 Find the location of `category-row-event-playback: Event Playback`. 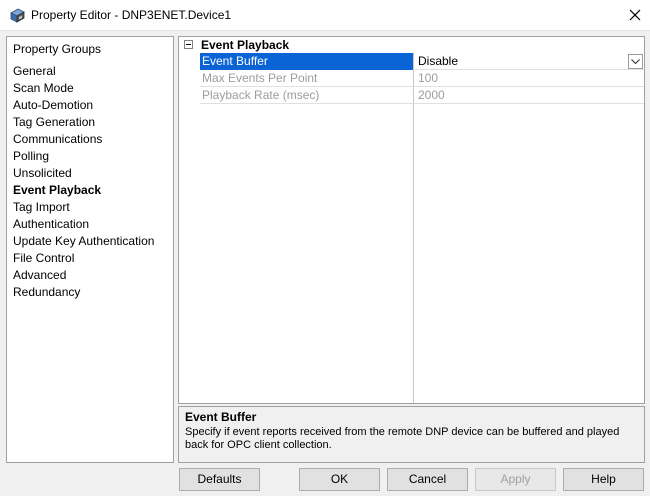

category-row-event-playback: Event Playback is located at coordinates (411, 45).